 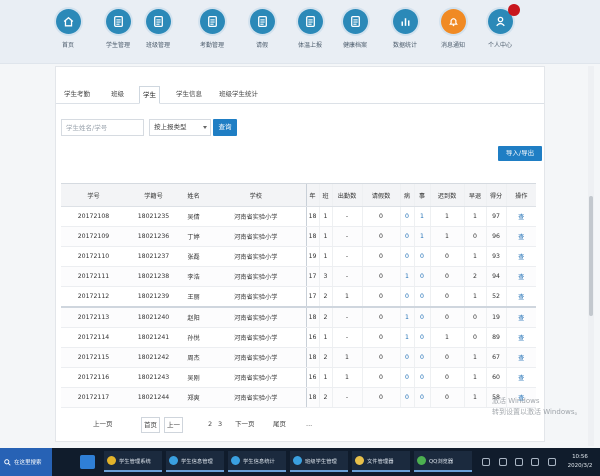 I want to click on page-link: 下一页, so click(x=245, y=424).